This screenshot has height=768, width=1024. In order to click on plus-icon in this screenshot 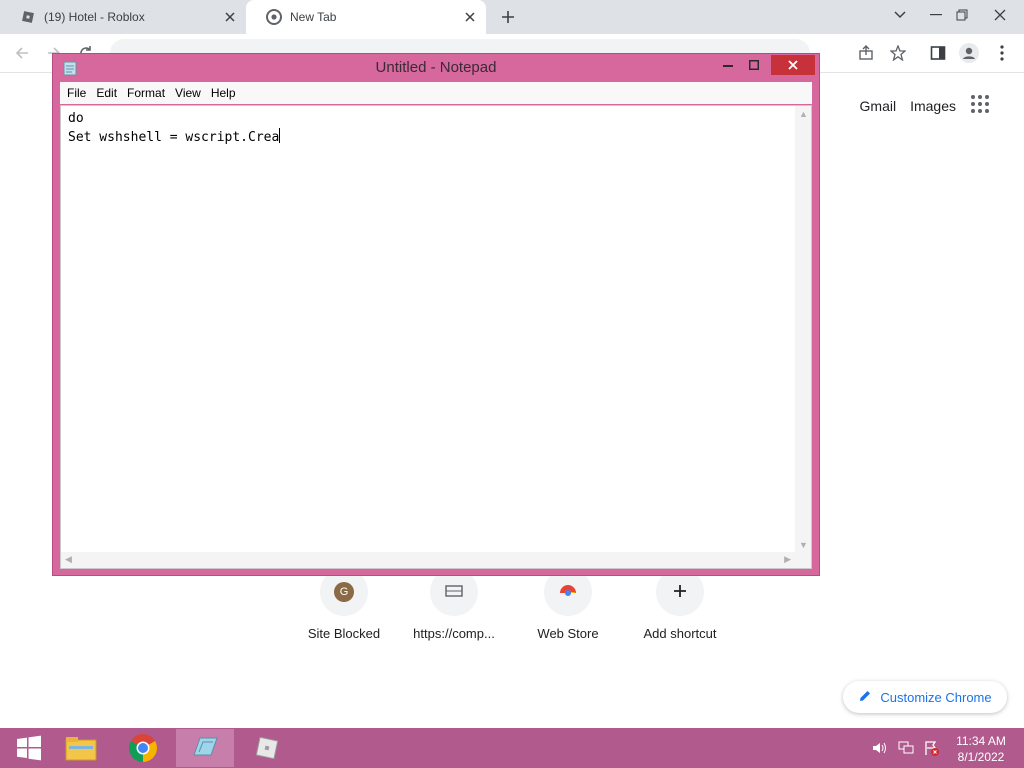, I will do `click(680, 592)`.